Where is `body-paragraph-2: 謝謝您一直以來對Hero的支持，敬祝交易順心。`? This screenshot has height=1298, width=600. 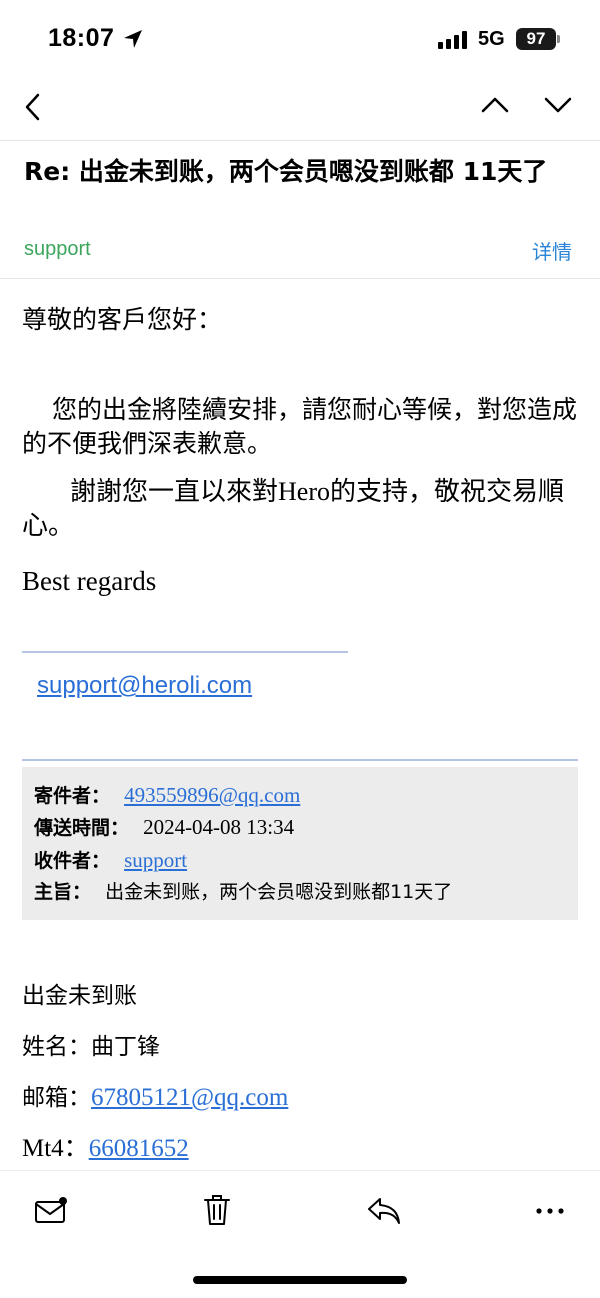
body-paragraph-2: 謝謝您一直以來對Hero的支持，敬祝交易順心。 is located at coordinates (293, 508).